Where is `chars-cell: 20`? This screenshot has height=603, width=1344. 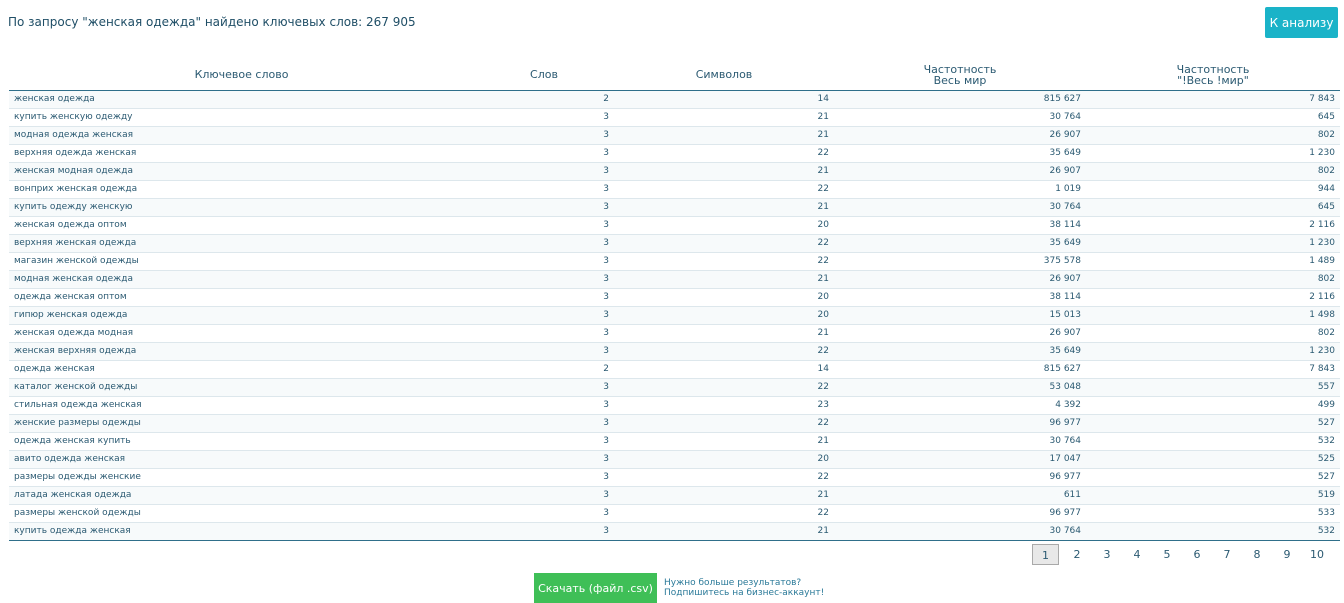
chars-cell: 20 is located at coordinates (724, 225).